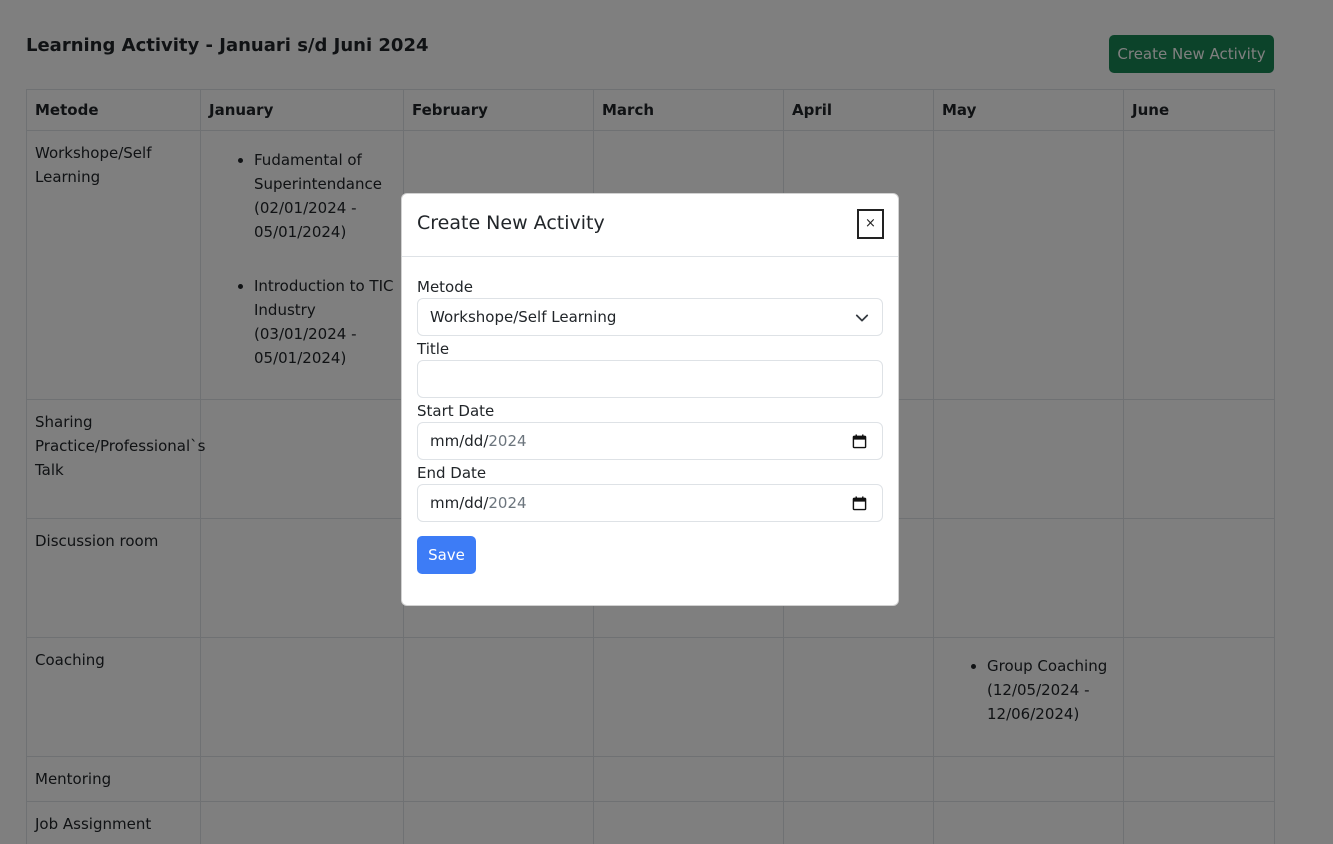 The image size is (1333, 844). I want to click on metode-selected-value: Workshope/Self Learning, so click(523, 317).